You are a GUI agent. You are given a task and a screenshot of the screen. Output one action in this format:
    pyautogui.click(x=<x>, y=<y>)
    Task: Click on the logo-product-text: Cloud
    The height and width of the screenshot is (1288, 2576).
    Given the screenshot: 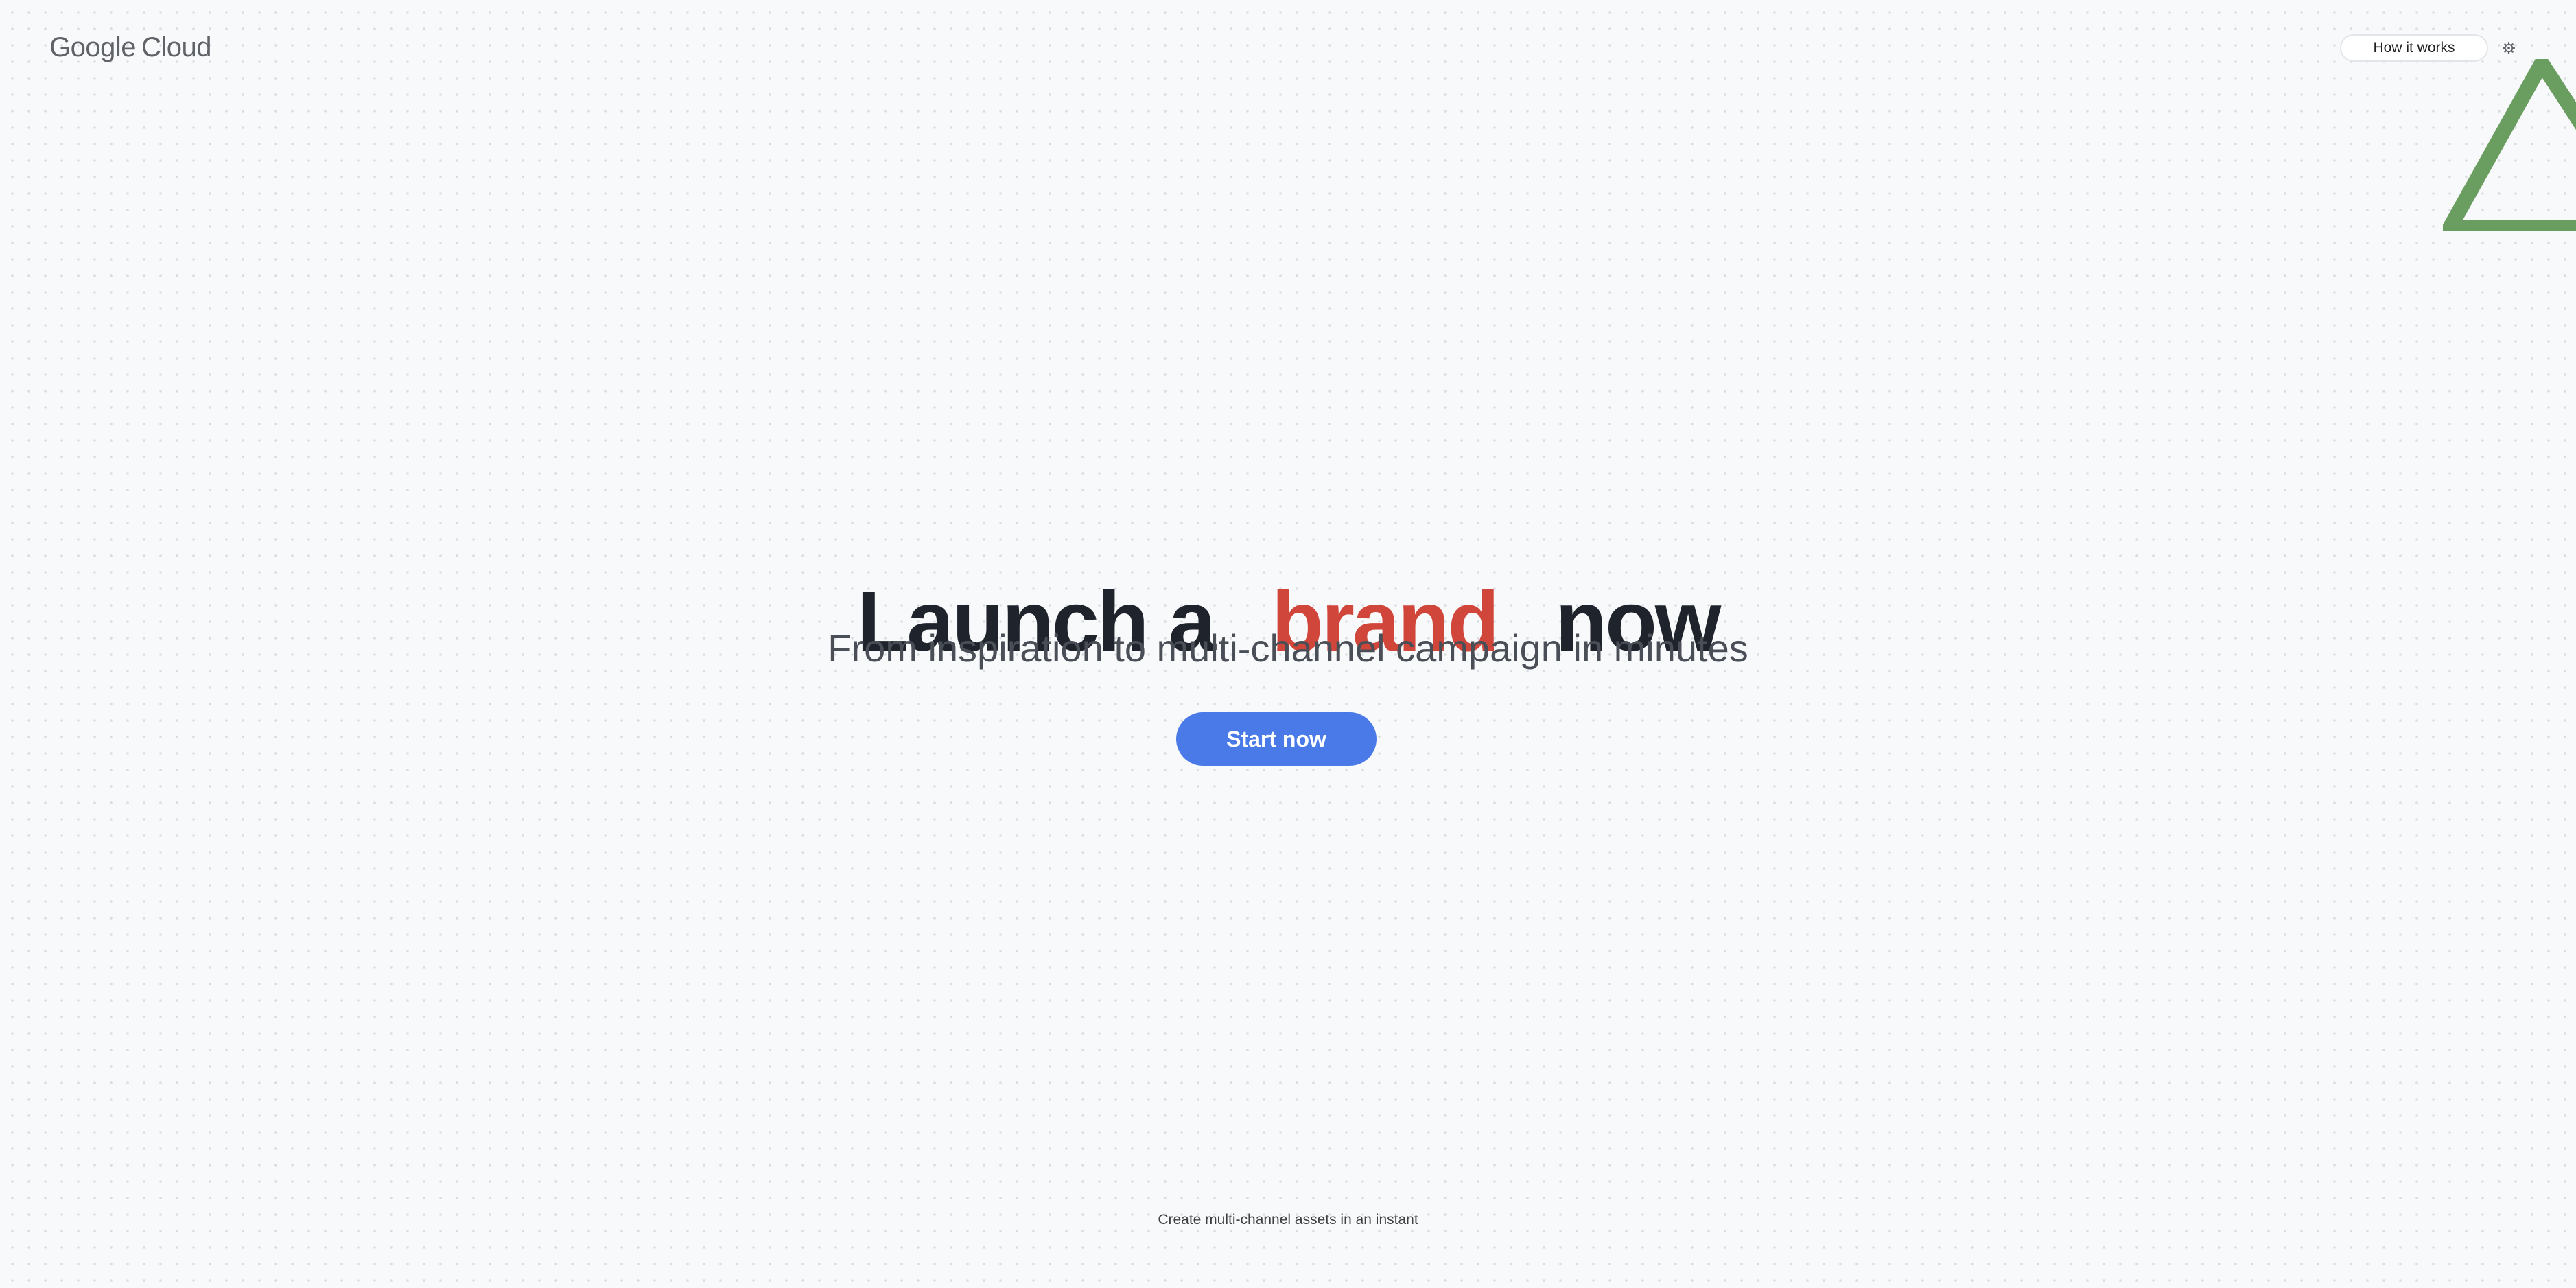 What is the action you would take?
    pyautogui.click(x=176, y=47)
    